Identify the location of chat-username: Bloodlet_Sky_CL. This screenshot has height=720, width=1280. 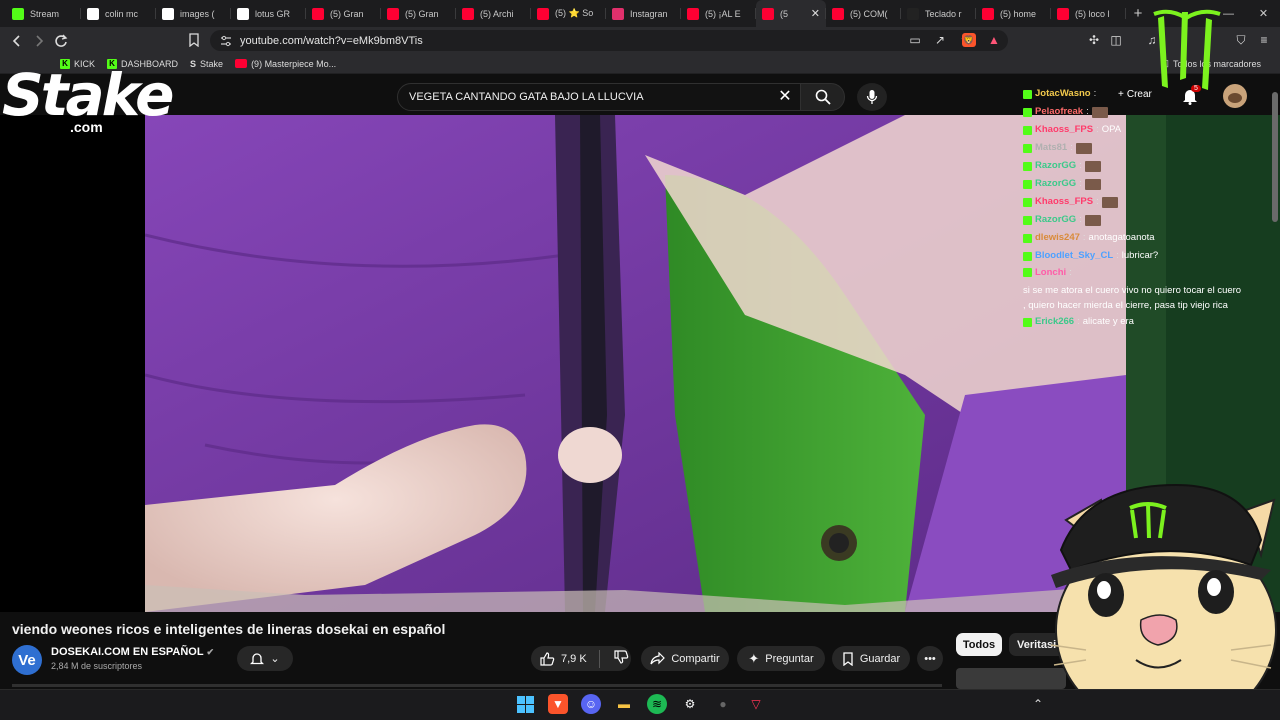
(1074, 255).